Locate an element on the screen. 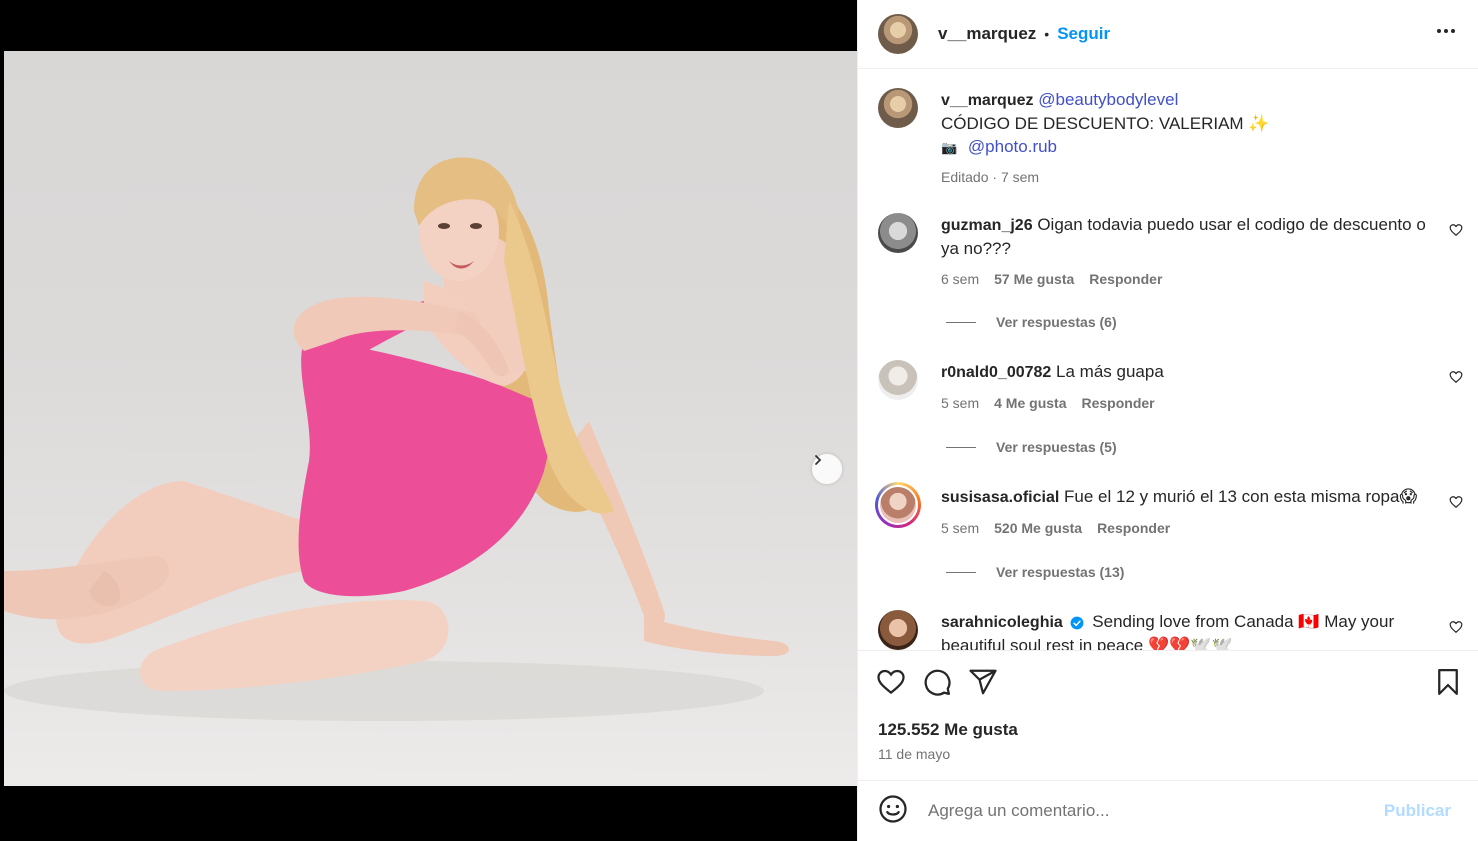 This screenshot has height=841, width=1478. emoji-icon is located at coordinates (893, 808).